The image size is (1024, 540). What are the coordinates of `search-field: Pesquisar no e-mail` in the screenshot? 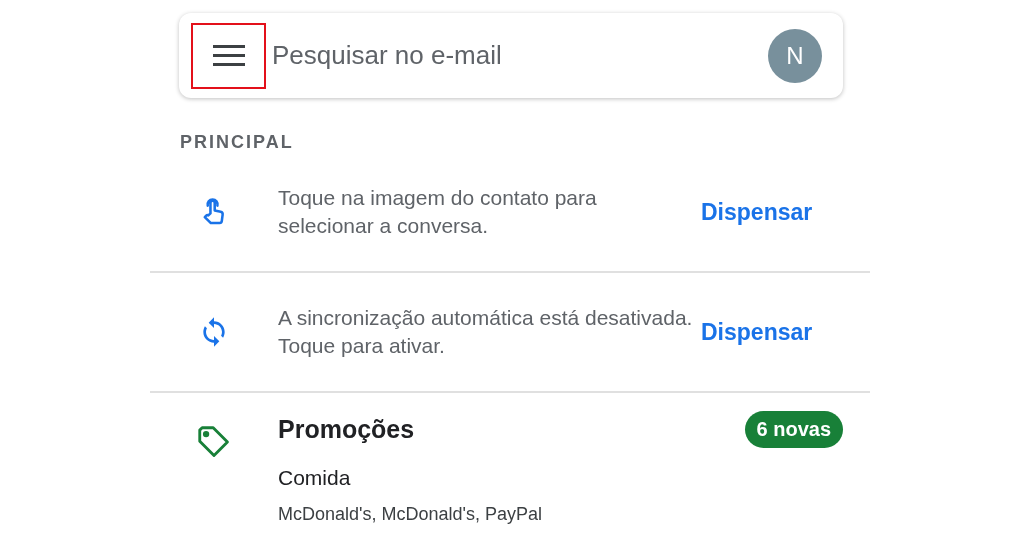 It's located at (519, 55).